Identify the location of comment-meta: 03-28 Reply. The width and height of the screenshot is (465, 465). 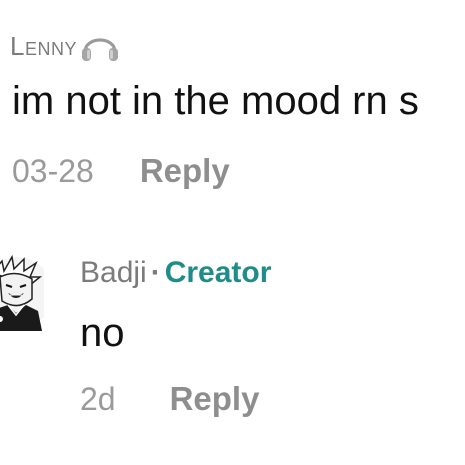
(121, 171).